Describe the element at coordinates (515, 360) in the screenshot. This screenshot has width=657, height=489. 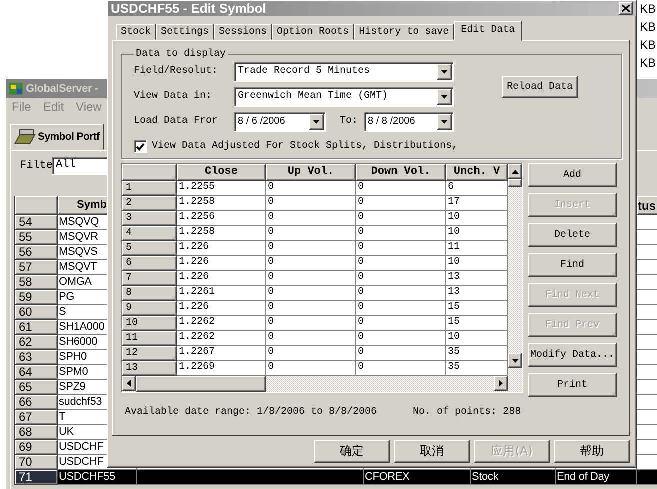
I see `scroll-down-button` at that location.